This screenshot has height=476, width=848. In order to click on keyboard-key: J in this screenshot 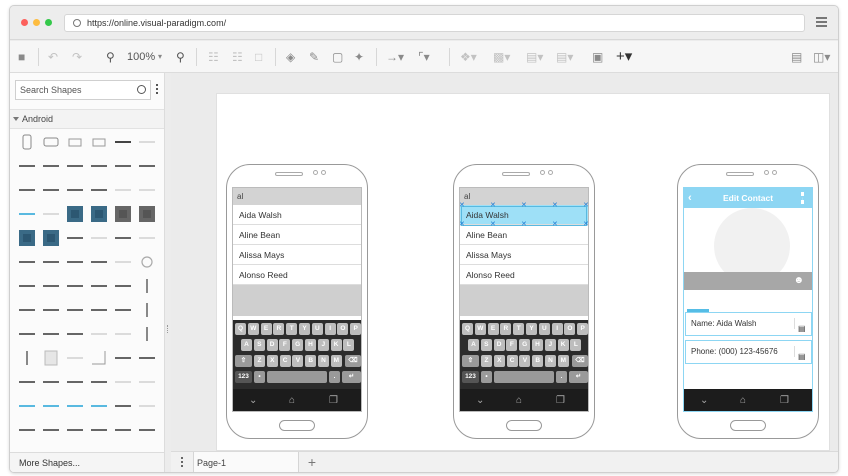, I will do `click(323, 345)`.